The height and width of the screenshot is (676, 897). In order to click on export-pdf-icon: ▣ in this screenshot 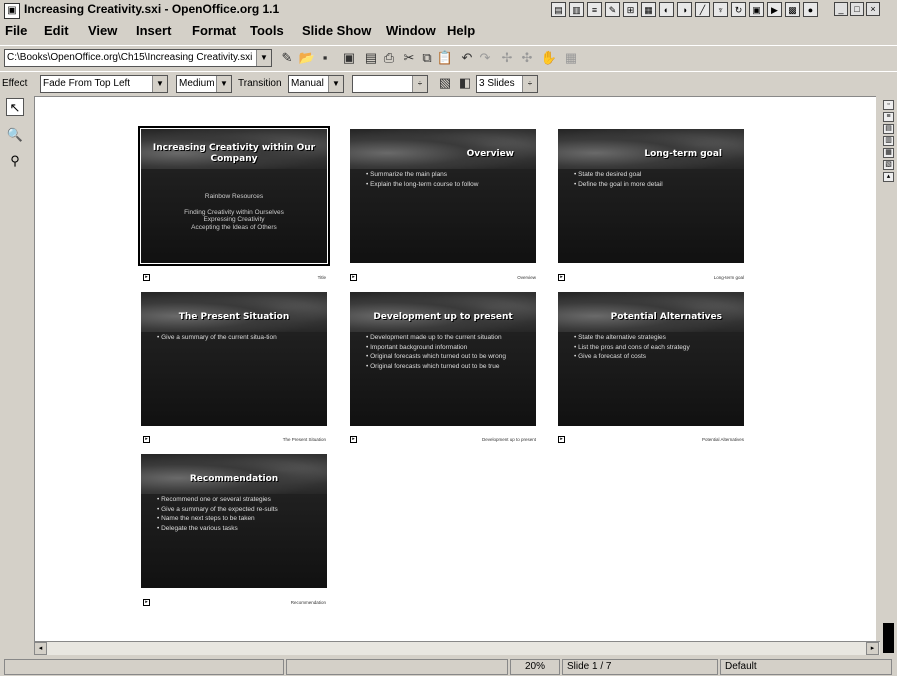, I will do `click(349, 58)`.